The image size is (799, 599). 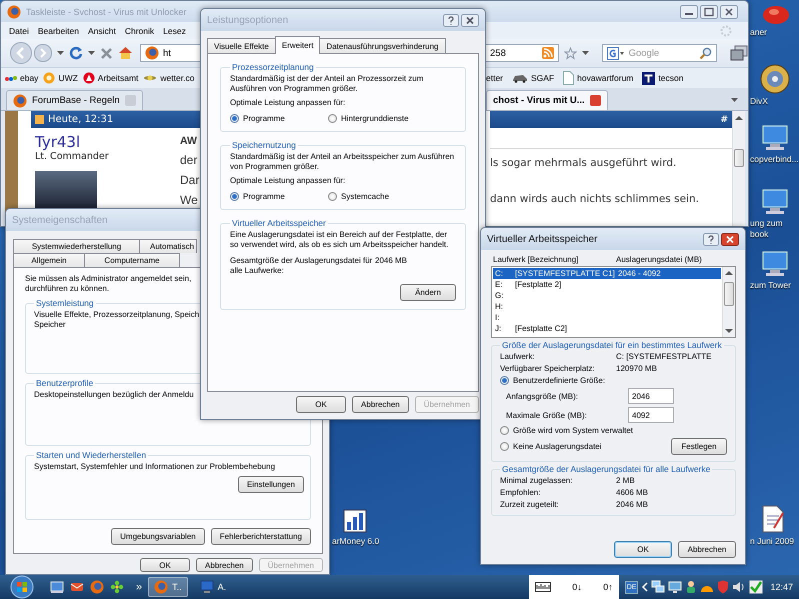 What do you see at coordinates (77, 587) in the screenshot?
I see `envelope-icon` at bounding box center [77, 587].